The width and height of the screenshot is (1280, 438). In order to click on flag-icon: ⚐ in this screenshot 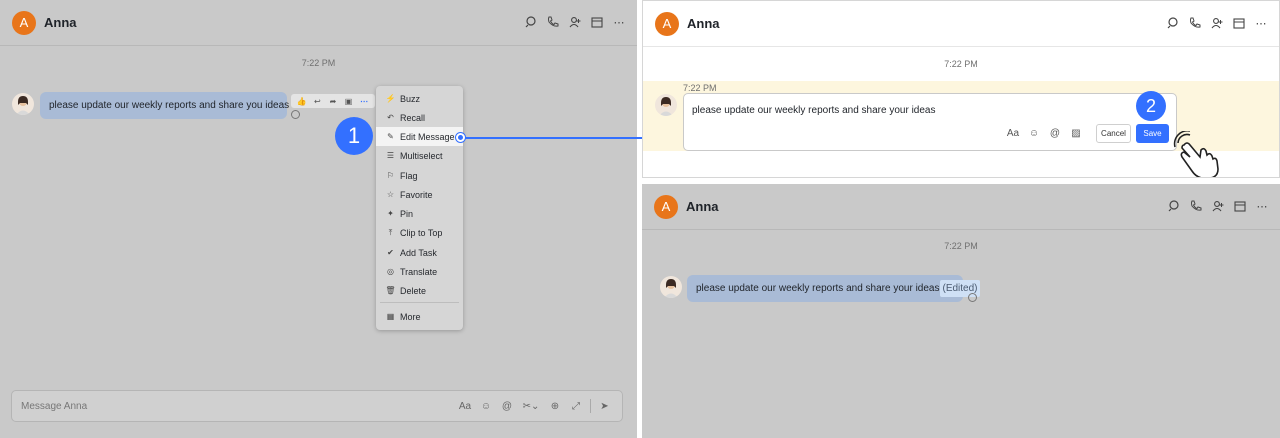, I will do `click(390, 175)`.